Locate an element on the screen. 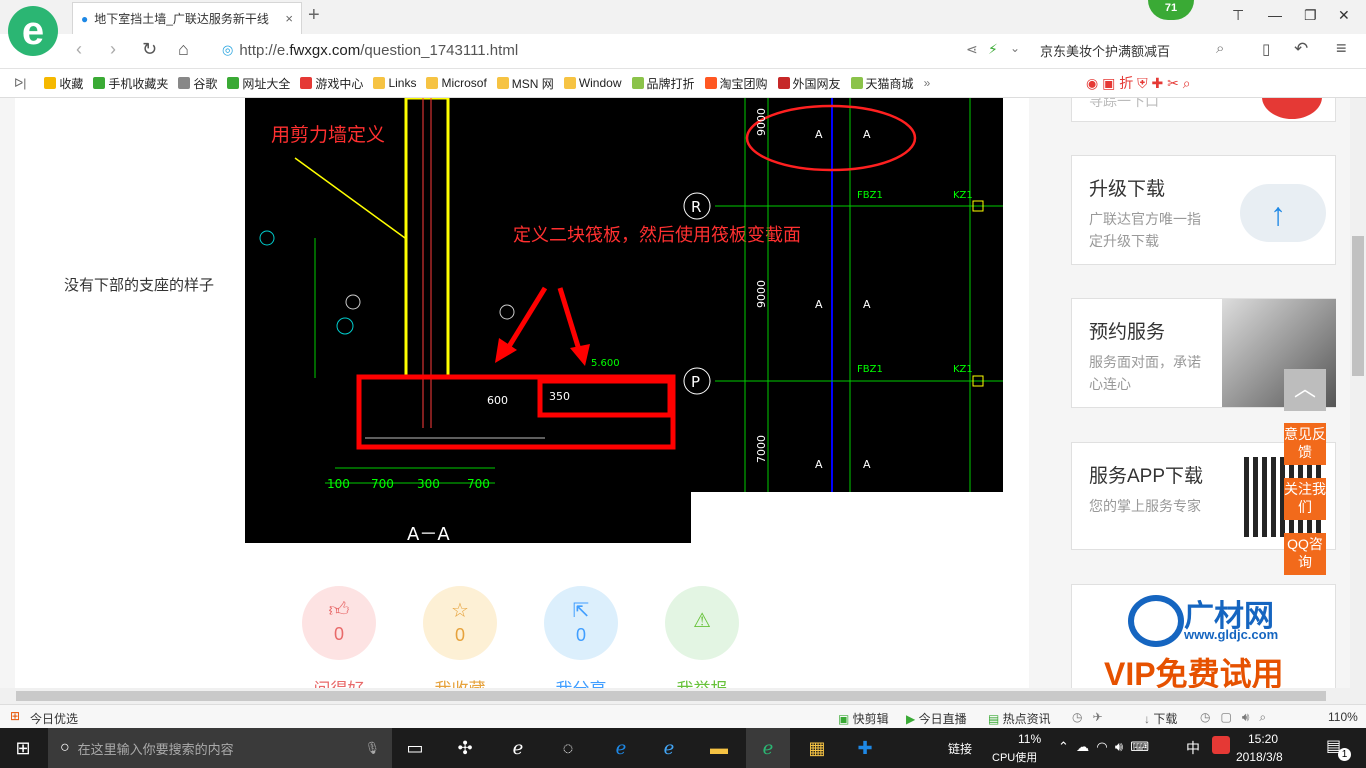 The image size is (1366, 768). warning-icon: ⚠ is located at coordinates (702, 621).